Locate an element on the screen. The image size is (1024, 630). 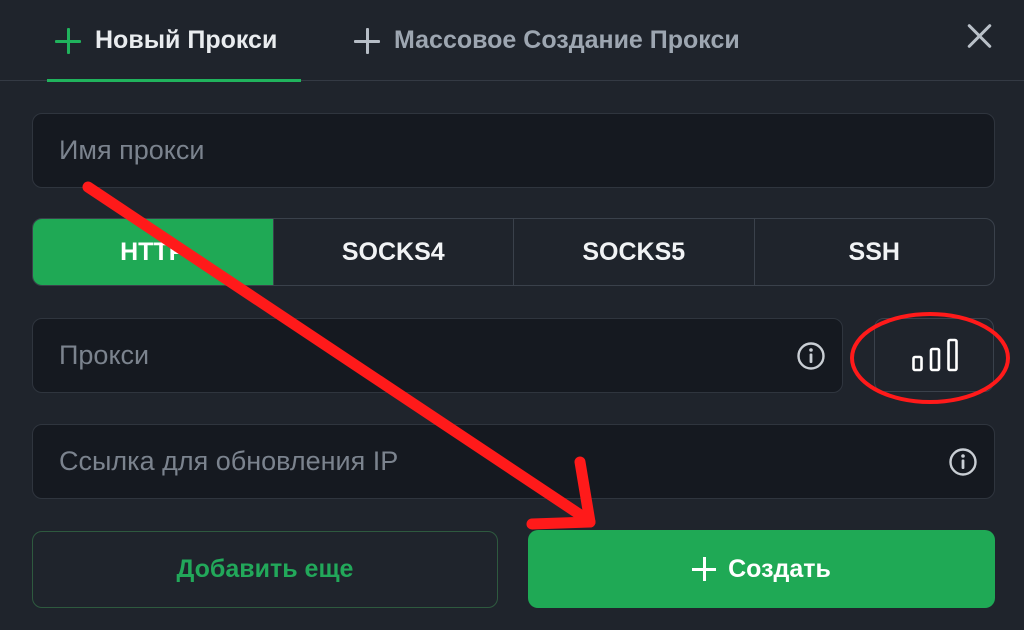
signal-bars-icon is located at coordinates (935, 355).